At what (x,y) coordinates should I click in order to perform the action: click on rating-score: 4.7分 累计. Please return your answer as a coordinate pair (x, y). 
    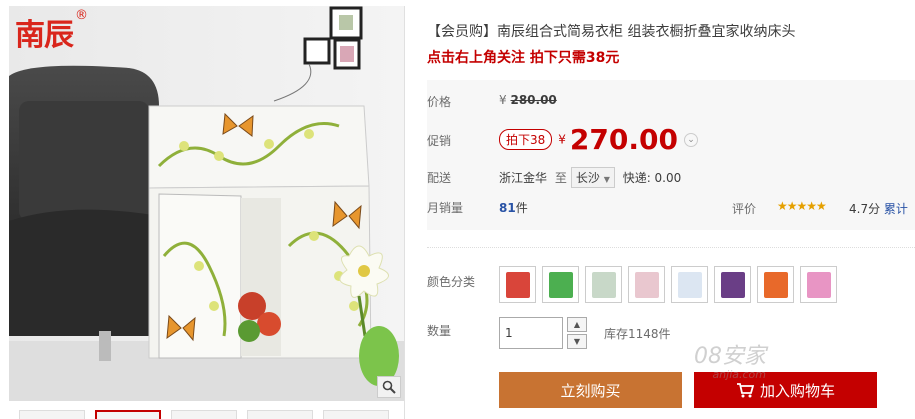
    Looking at the image, I should click on (878, 209).